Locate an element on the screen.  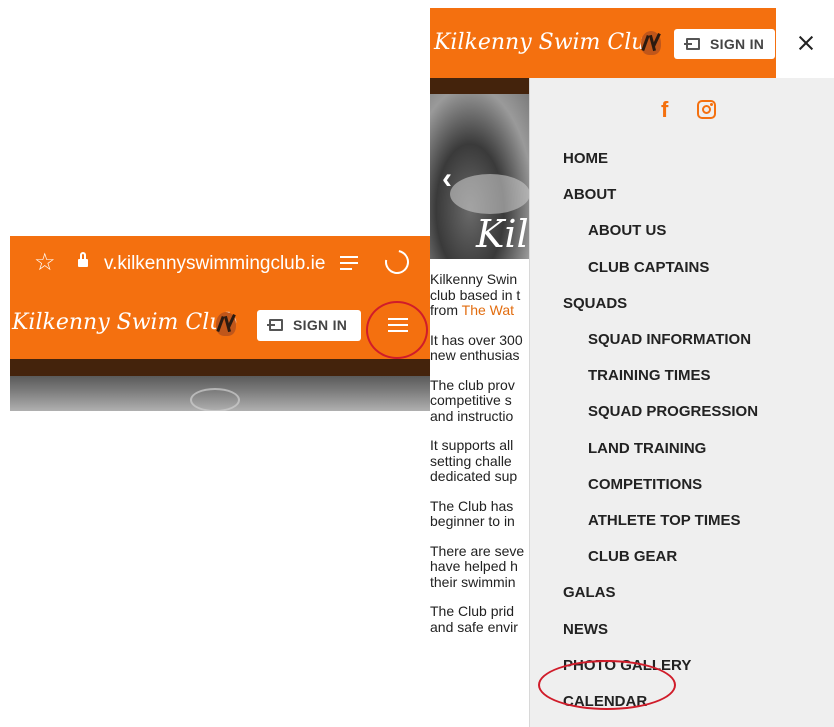
facebook-icon: f is located at coordinates (664, 110).